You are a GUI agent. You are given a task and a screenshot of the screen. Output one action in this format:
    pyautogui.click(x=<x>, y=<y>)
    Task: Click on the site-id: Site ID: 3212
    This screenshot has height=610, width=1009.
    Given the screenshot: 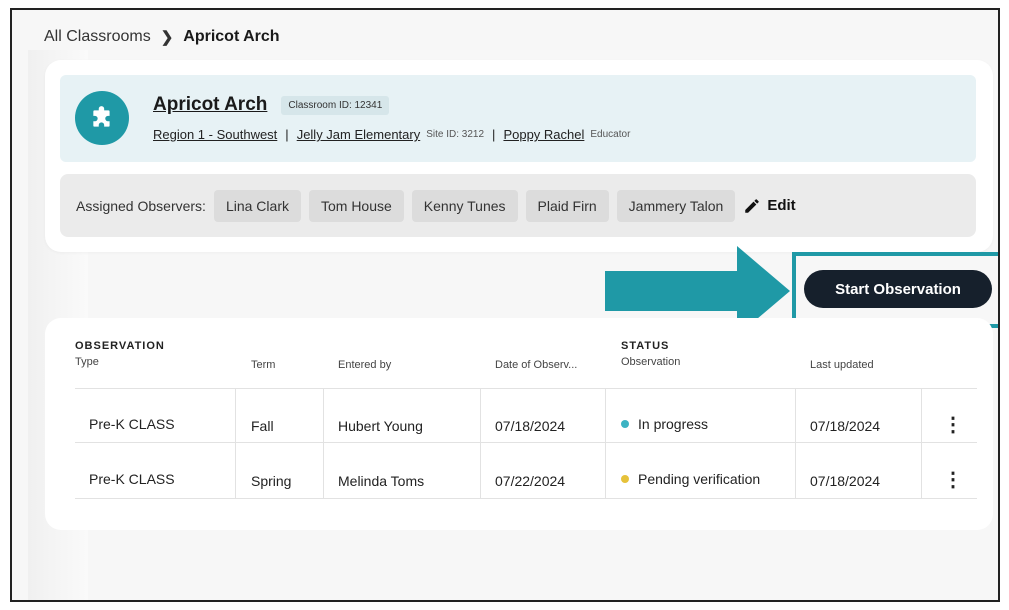 What is the action you would take?
    pyautogui.click(x=455, y=134)
    